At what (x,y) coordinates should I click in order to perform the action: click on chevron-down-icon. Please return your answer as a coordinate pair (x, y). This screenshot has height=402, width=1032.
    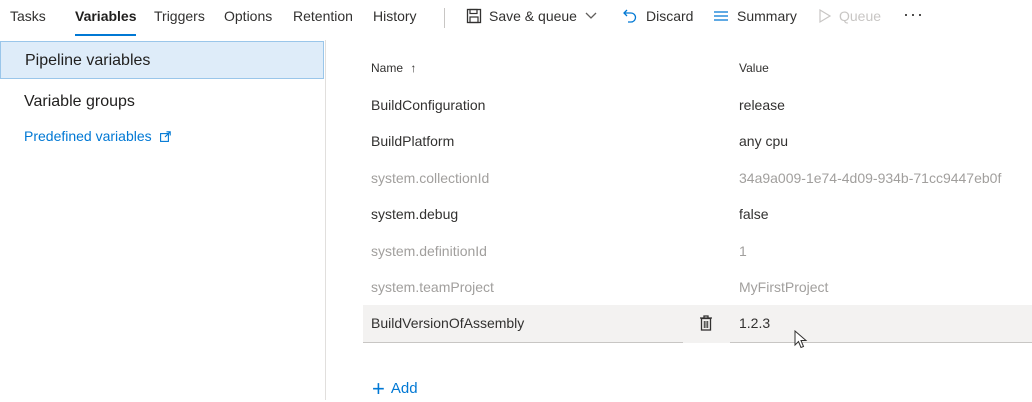
    Looking at the image, I should click on (592, 17).